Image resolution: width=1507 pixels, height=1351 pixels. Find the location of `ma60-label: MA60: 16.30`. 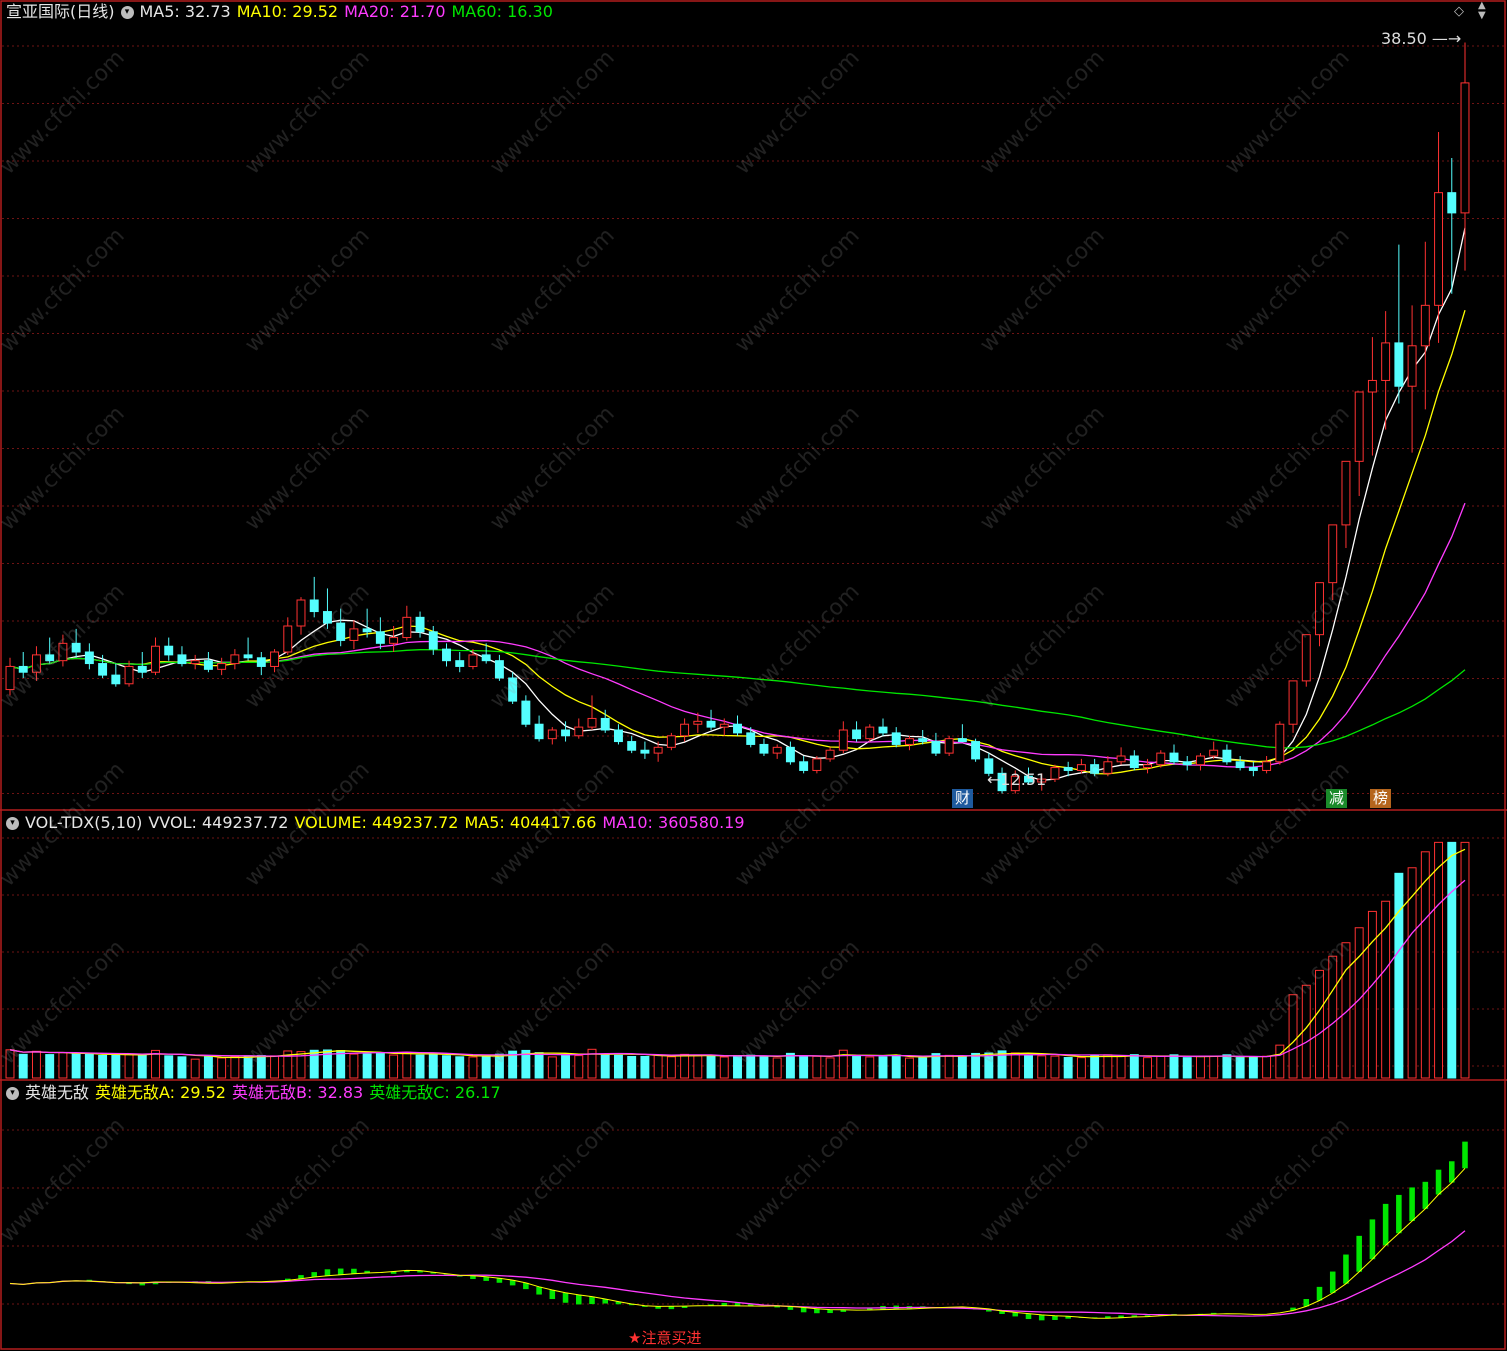

ma60-label: MA60: 16.30 is located at coordinates (502, 11).